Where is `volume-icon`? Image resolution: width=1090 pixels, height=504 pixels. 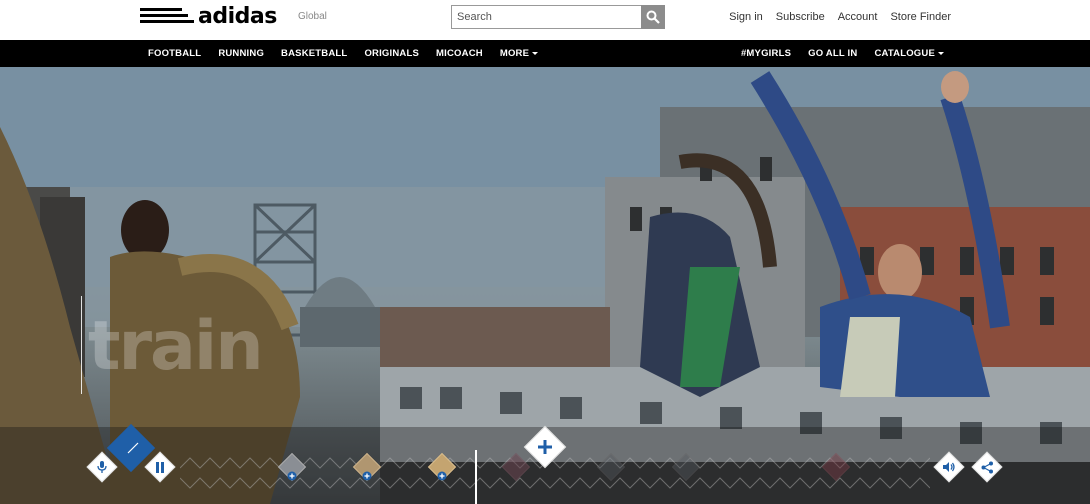 volume-icon is located at coordinates (949, 467).